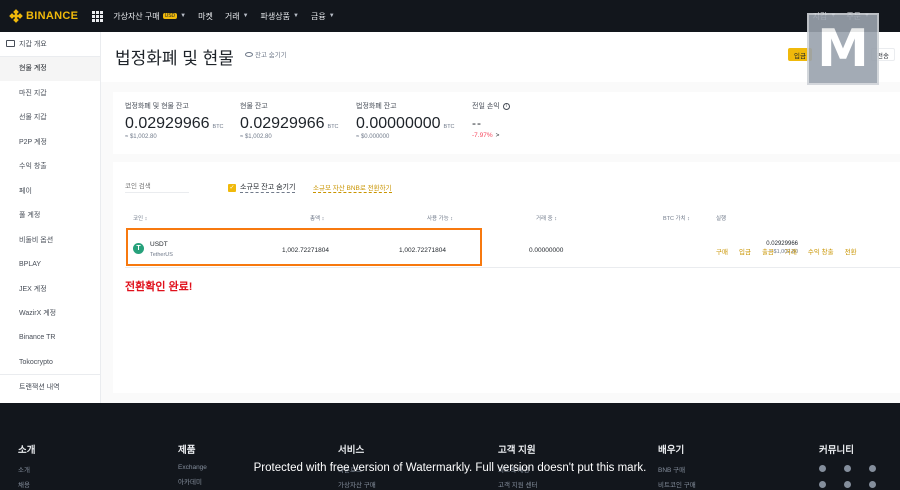 The image size is (900, 490). Describe the element at coordinates (50, 240) in the screenshot. I see `sidebar-item-options: 비둘비 옵션` at that location.